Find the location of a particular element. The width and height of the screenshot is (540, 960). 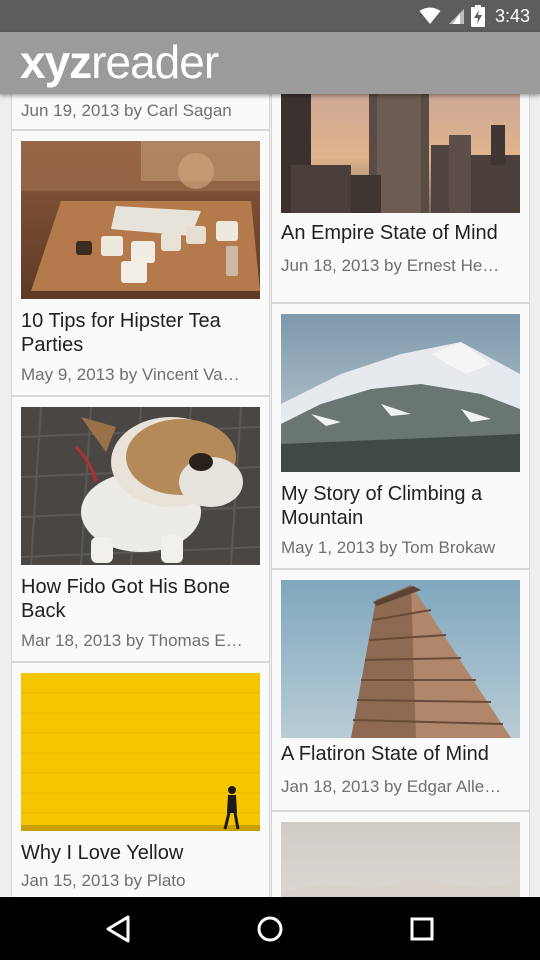

cell-signal-icon is located at coordinates (456, 16).